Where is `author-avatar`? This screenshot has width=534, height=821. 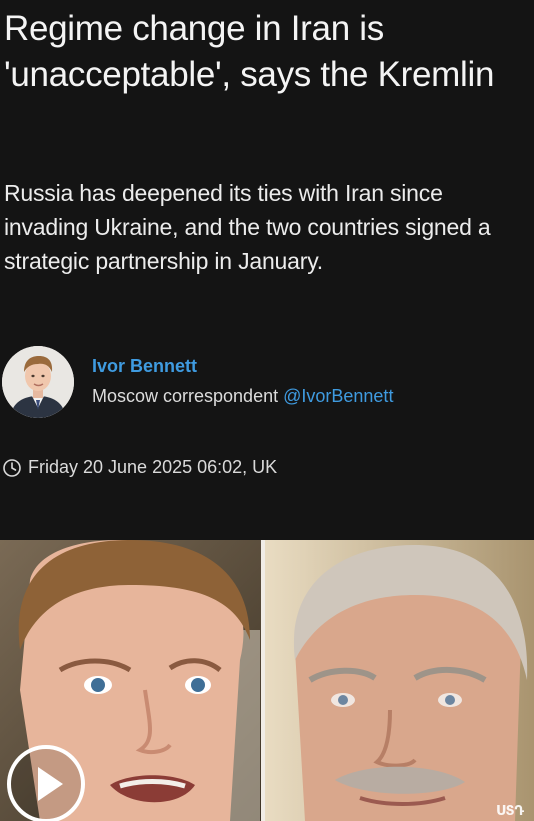
author-avatar is located at coordinates (38, 382).